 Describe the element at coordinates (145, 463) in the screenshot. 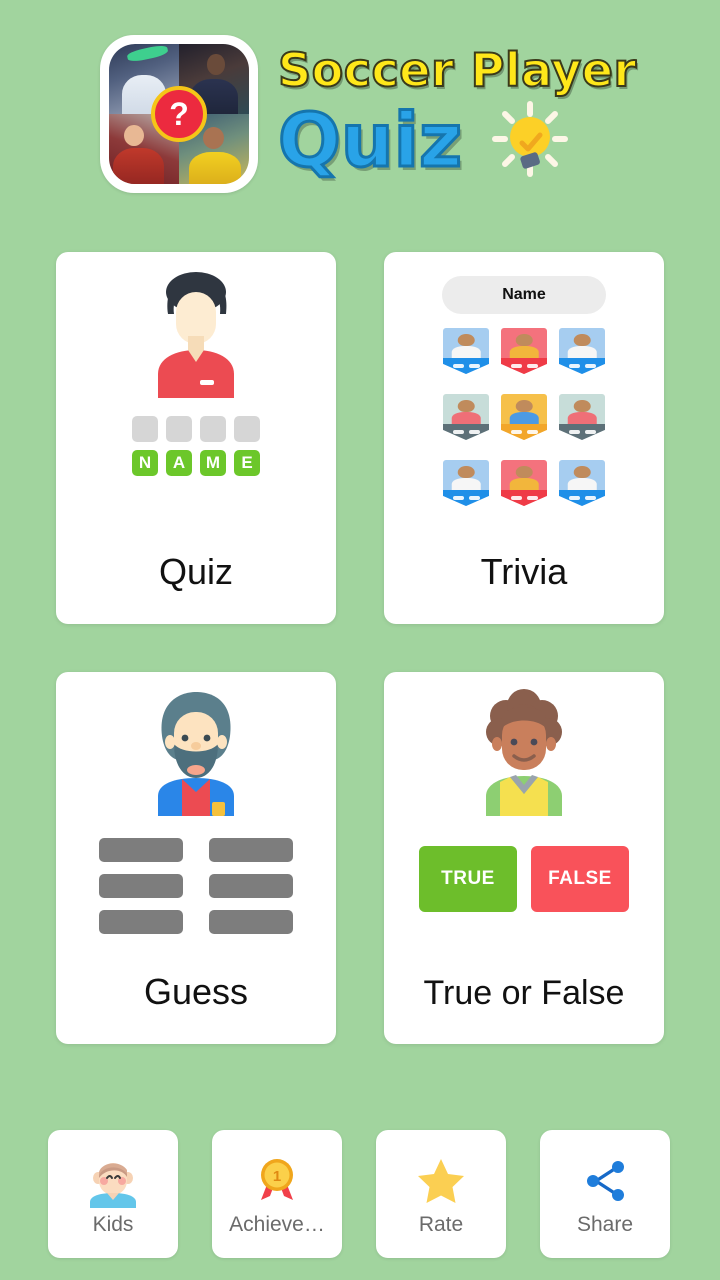

I see `letter-tile: N` at that location.